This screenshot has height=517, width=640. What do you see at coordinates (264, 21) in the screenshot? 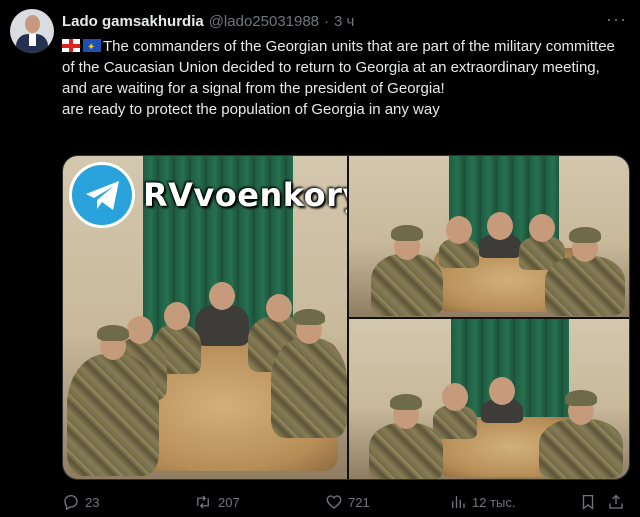
I see `author-handle: @lado25031988` at bounding box center [264, 21].